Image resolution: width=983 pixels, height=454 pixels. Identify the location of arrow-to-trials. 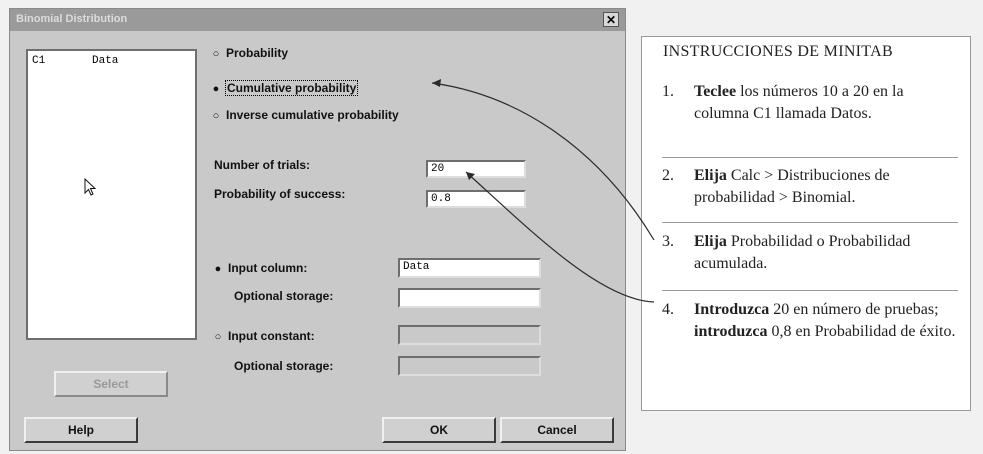
(560, 237).